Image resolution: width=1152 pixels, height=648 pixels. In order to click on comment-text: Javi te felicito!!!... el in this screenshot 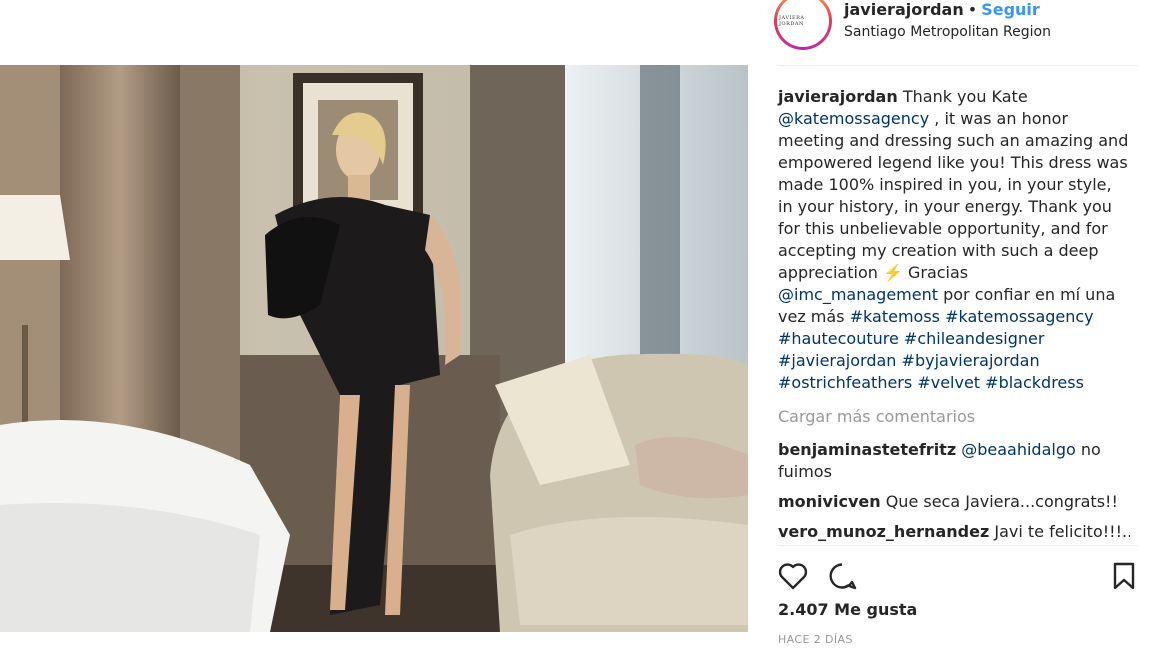, I will do `click(1062, 531)`.